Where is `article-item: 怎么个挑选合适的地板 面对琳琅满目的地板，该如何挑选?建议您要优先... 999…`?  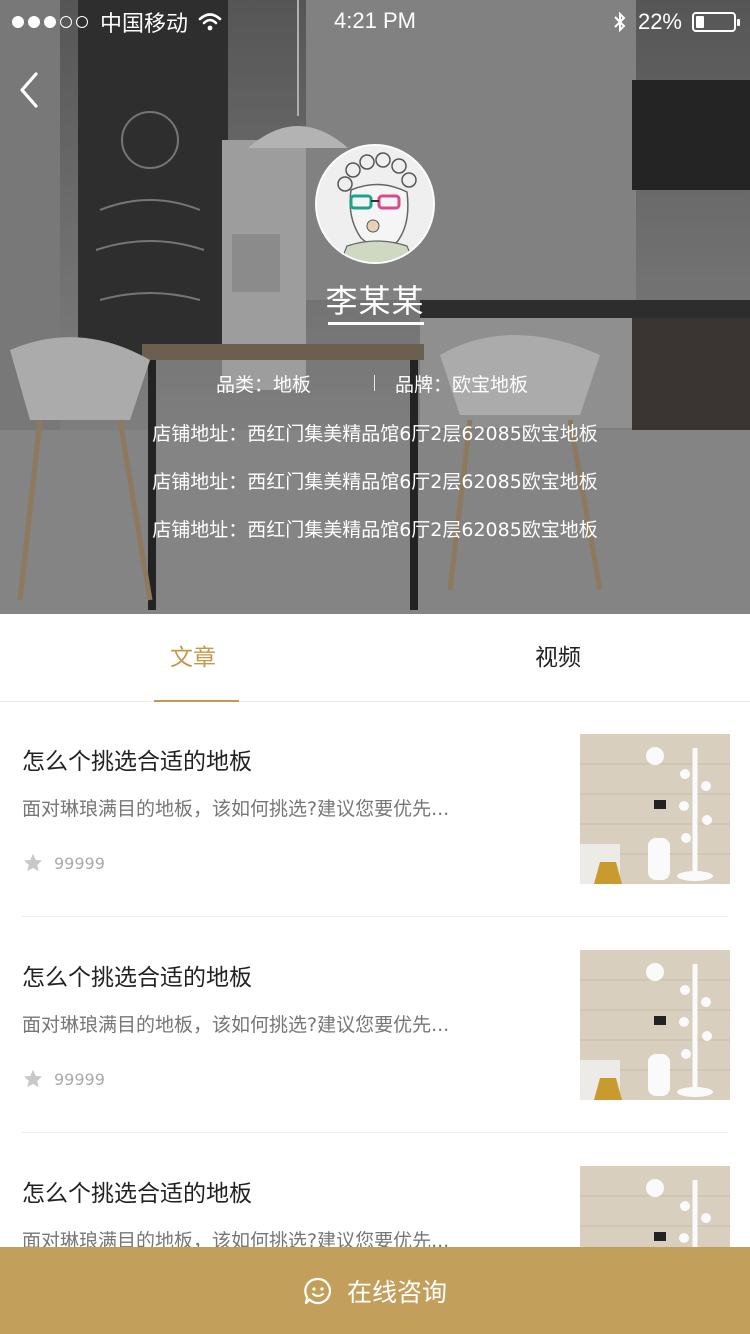 article-item: 怎么个挑选合适的地板 面对琳琅满目的地板，该如何挑选?建议您要优先... 999… is located at coordinates (375, 1190).